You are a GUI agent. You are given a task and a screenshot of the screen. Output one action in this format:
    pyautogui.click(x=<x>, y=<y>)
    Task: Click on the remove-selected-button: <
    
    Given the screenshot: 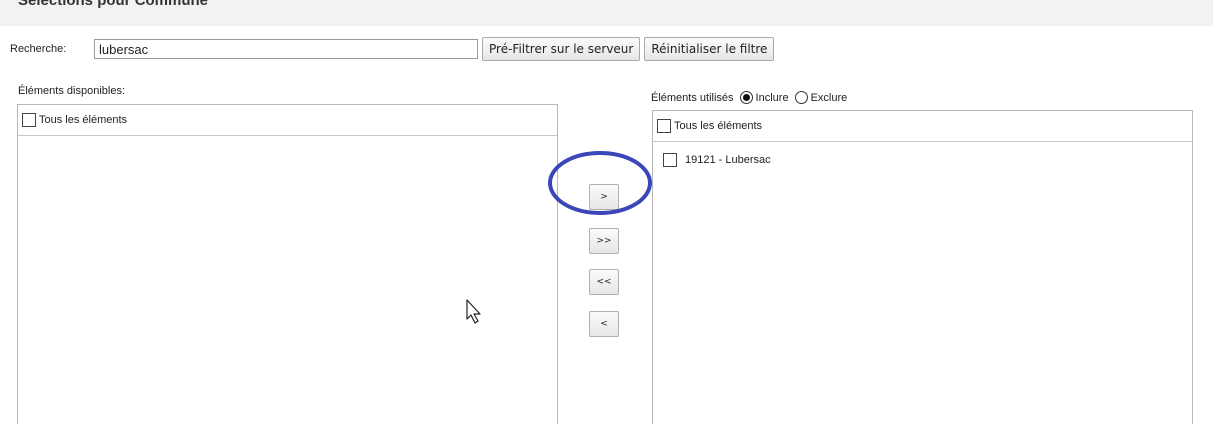 What is the action you would take?
    pyautogui.click(x=604, y=324)
    